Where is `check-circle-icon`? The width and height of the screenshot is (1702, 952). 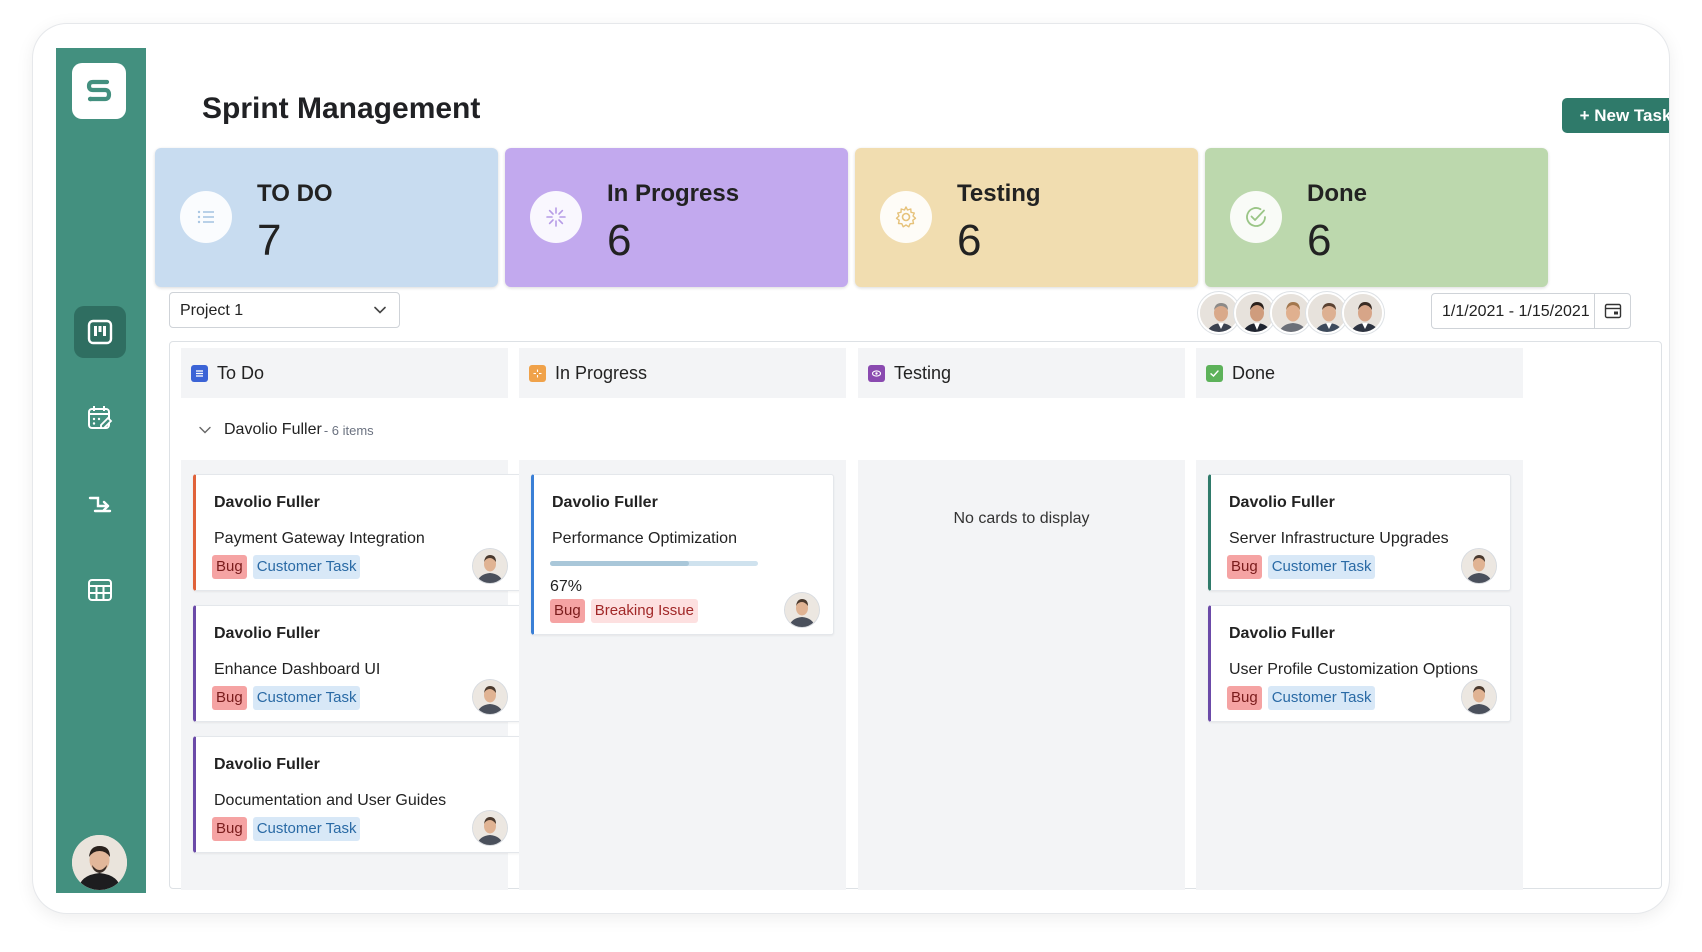
check-circle-icon is located at coordinates (1256, 217).